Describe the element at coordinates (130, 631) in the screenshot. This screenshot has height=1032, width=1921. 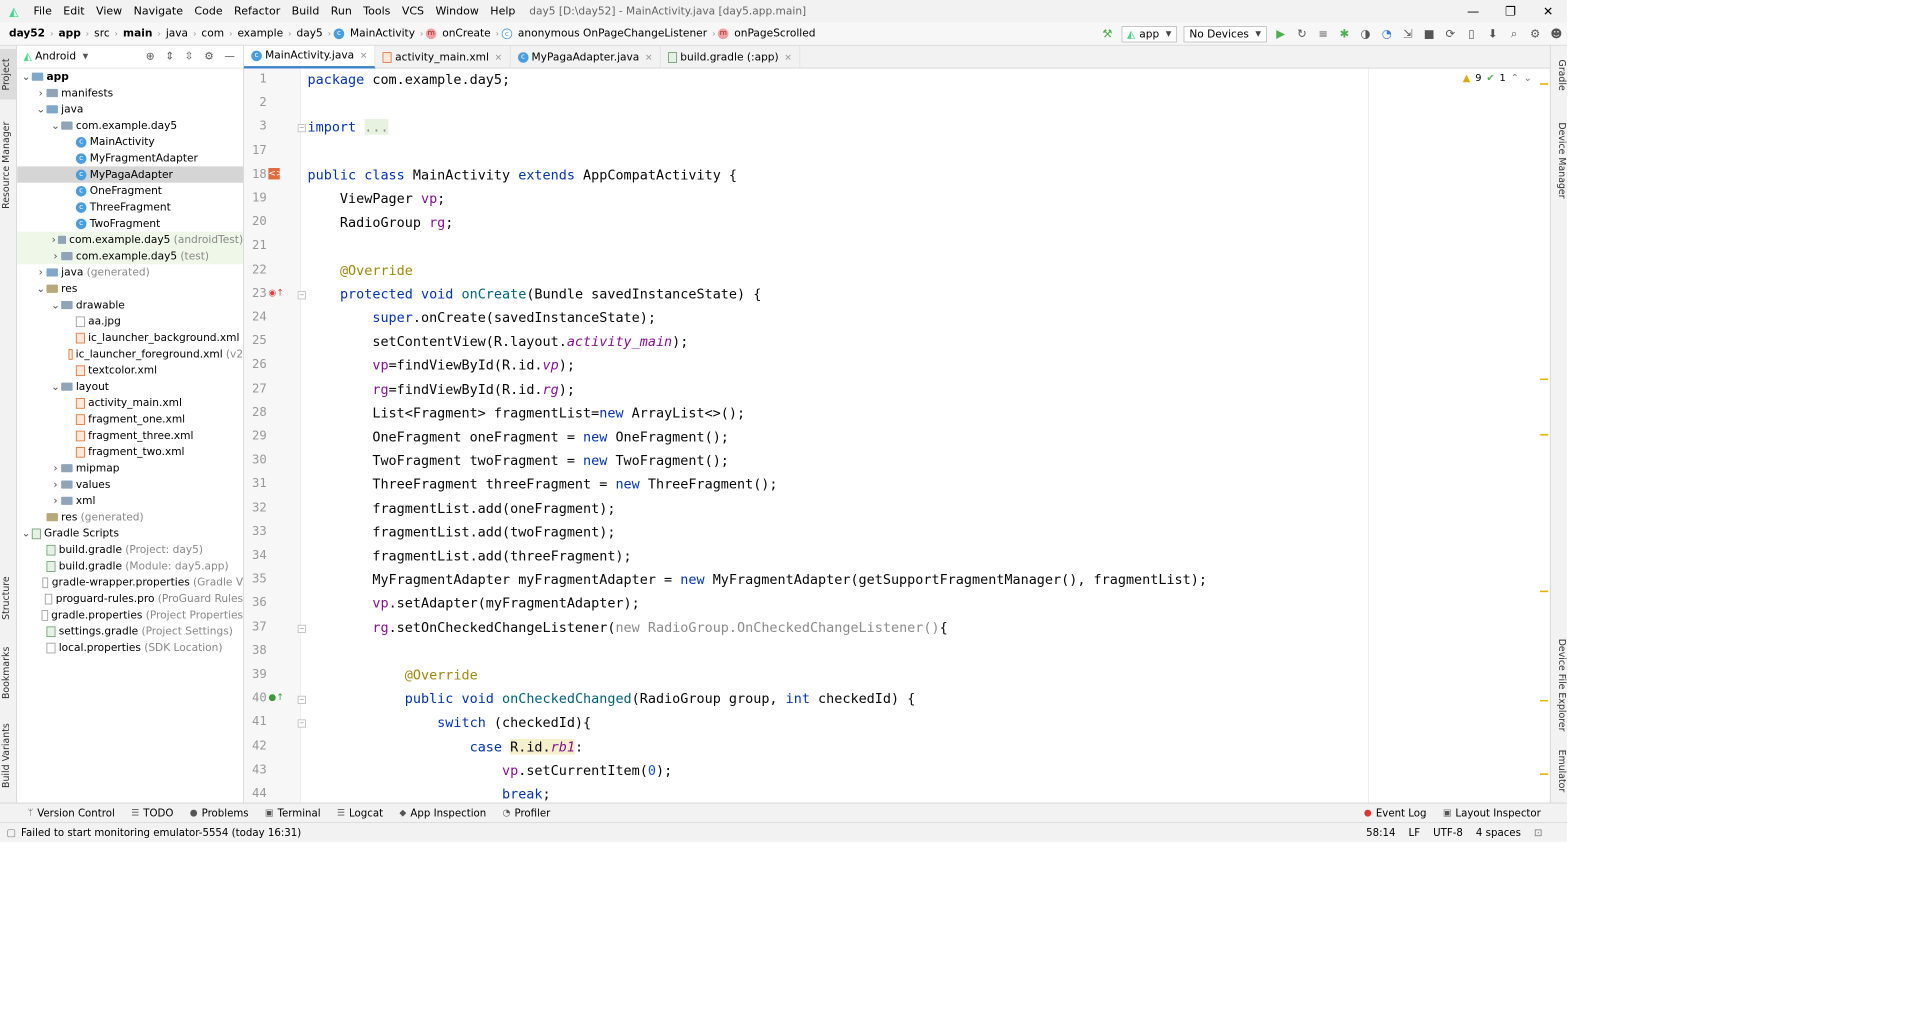
I see `tree-item: settings.gradle (Project Settings)` at that location.